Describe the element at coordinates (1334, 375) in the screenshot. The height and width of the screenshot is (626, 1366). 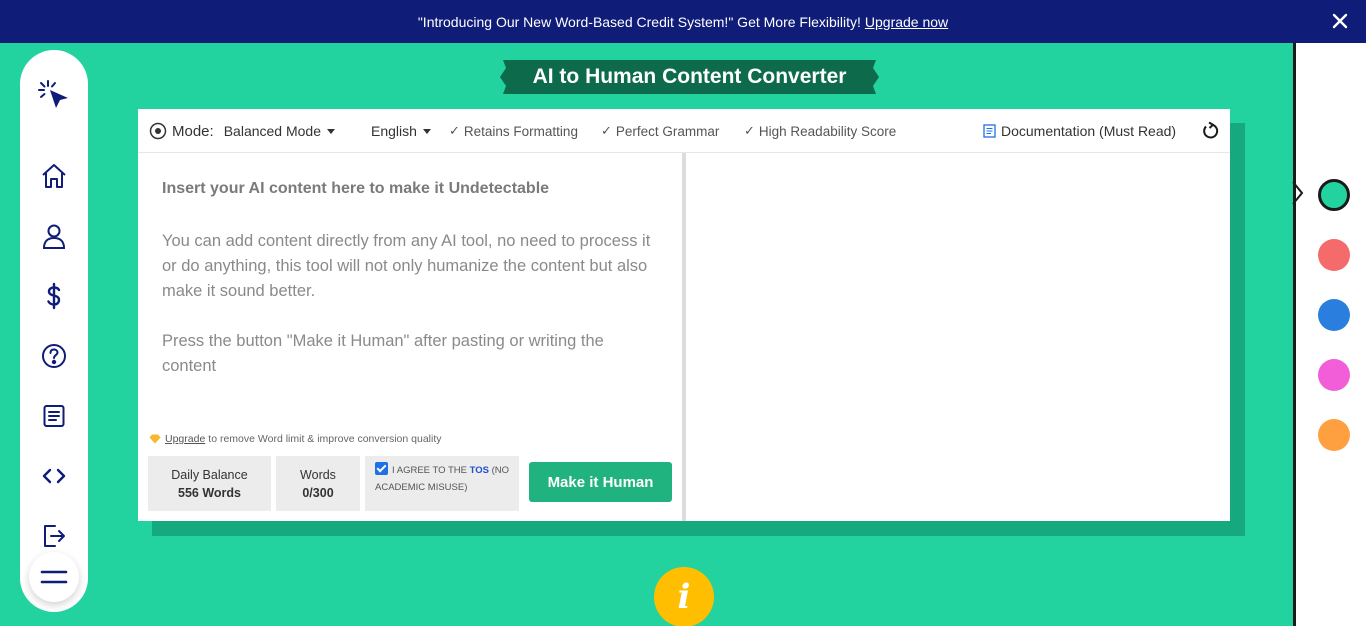
I see `color-option-pink` at that location.